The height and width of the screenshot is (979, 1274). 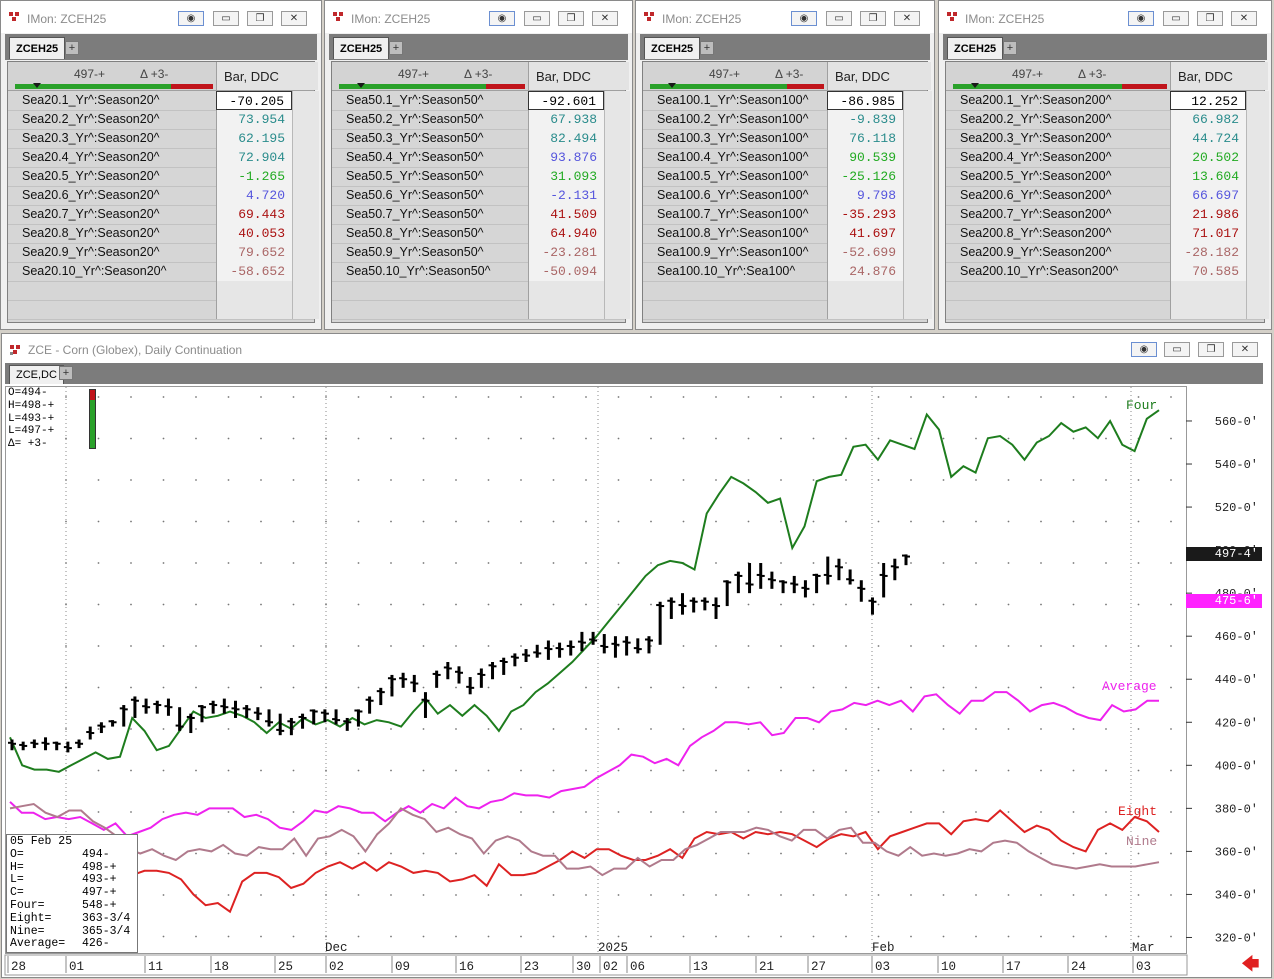 What do you see at coordinates (481, 101) in the screenshot?
I see `table-row: Sea50.1_Yr^:Season50^ -92.601` at bounding box center [481, 101].